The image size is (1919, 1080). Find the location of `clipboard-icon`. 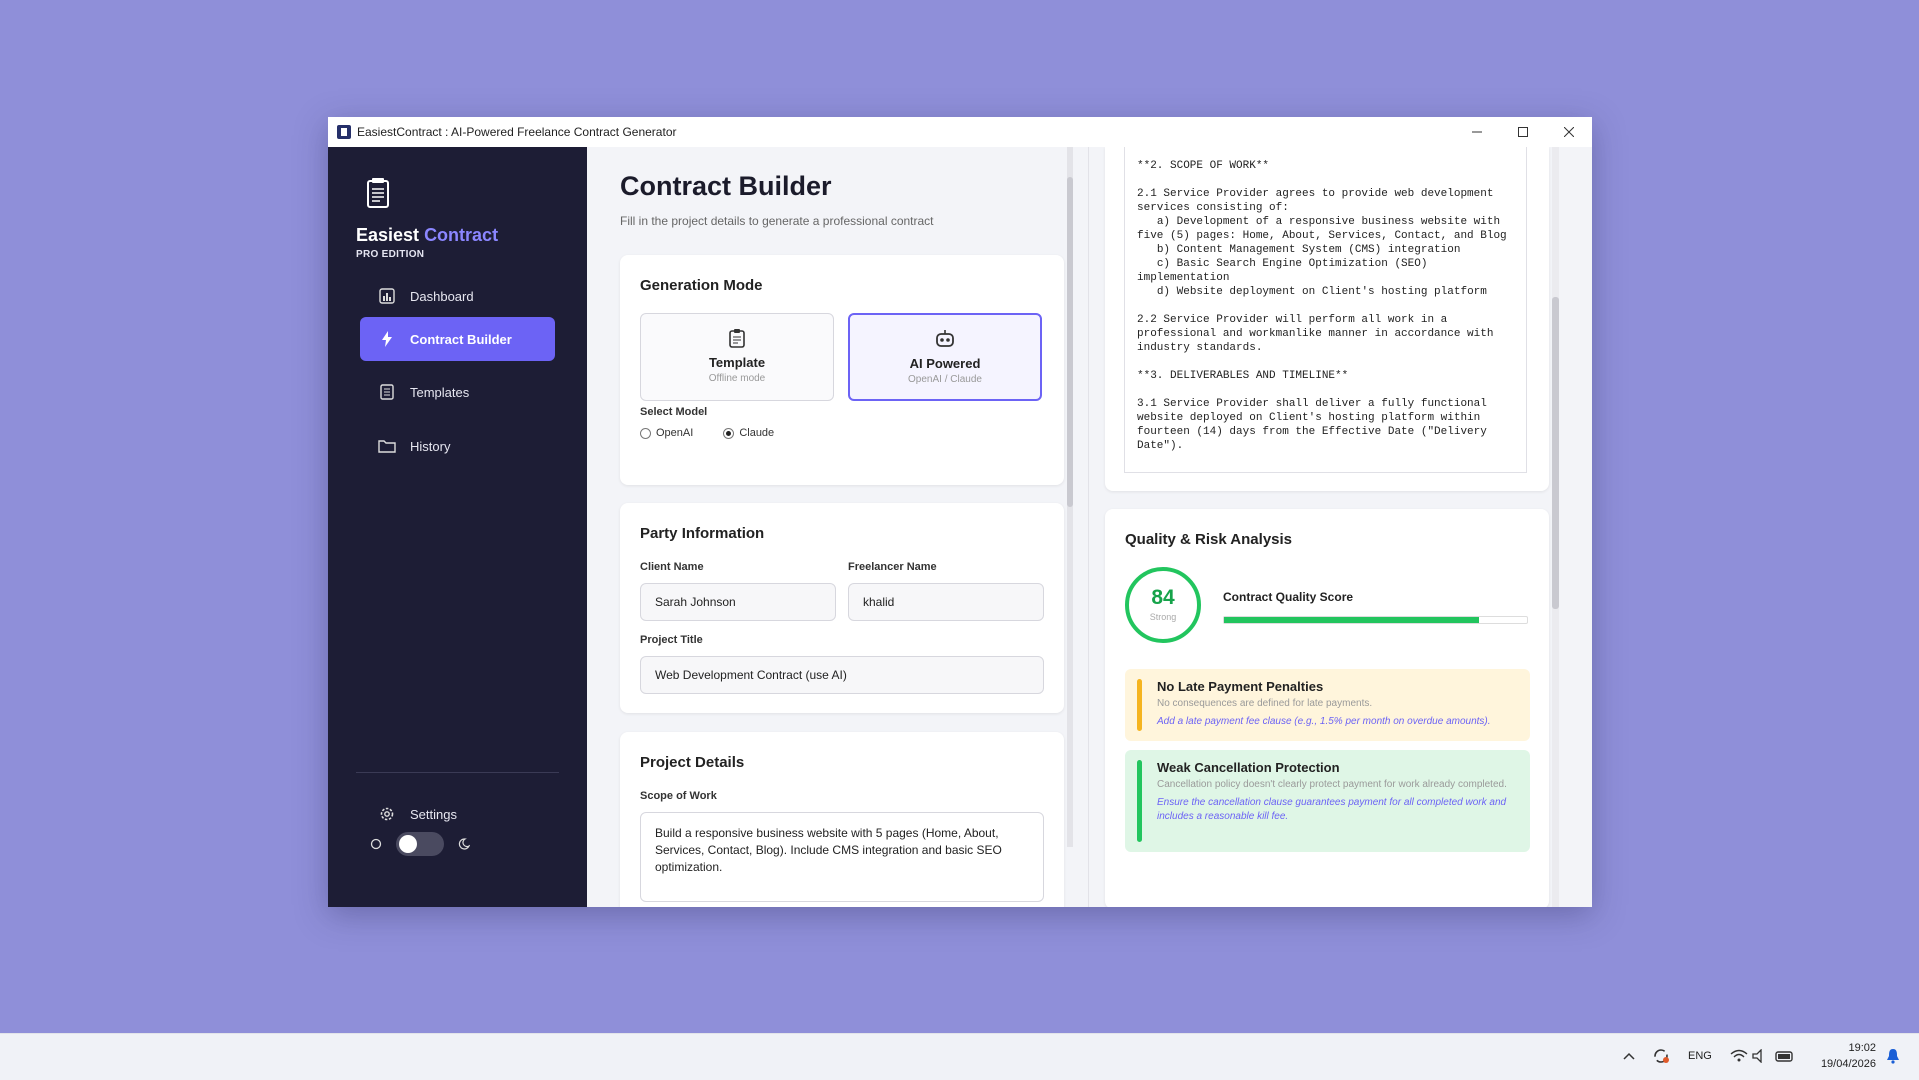

clipboard-icon is located at coordinates (737, 338).